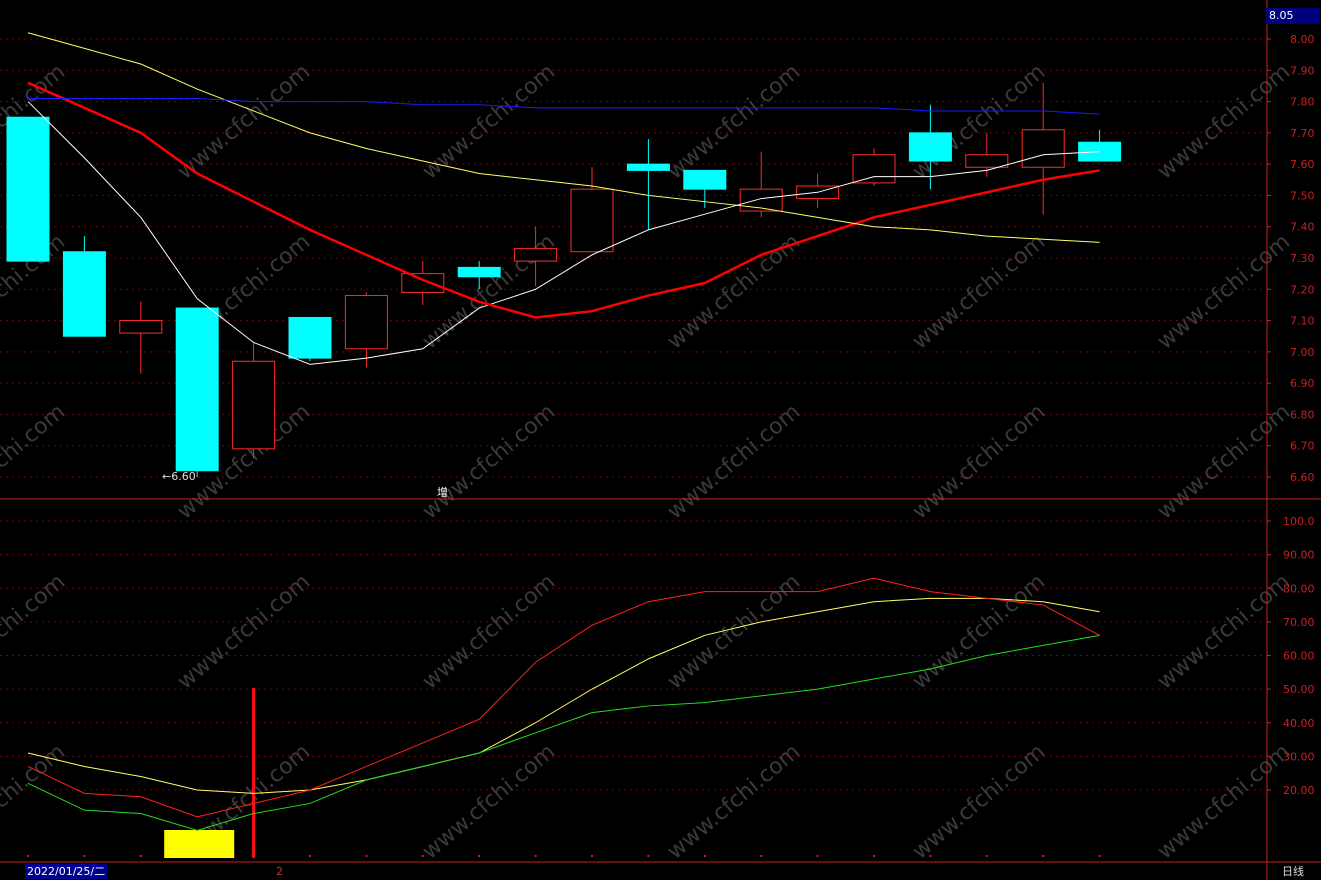  I want to click on indicator-label: 增, so click(442, 492).